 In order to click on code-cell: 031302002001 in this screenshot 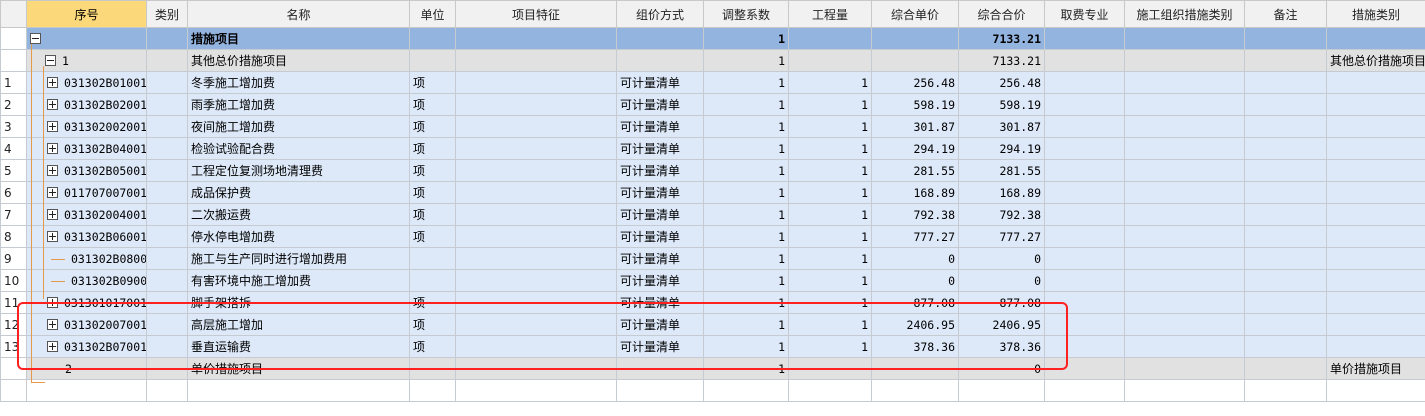, I will do `click(86, 126)`.